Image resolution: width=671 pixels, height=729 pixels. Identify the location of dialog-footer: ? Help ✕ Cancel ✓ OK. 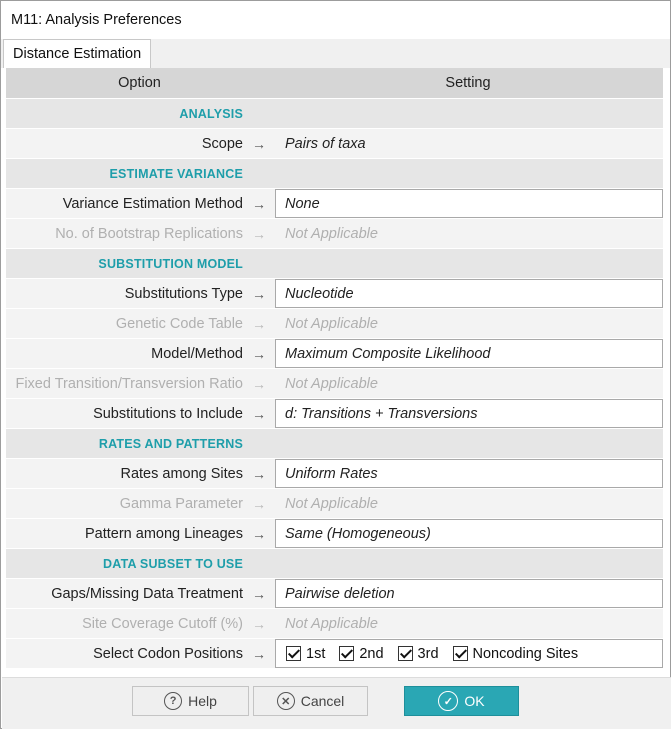
(336, 703).